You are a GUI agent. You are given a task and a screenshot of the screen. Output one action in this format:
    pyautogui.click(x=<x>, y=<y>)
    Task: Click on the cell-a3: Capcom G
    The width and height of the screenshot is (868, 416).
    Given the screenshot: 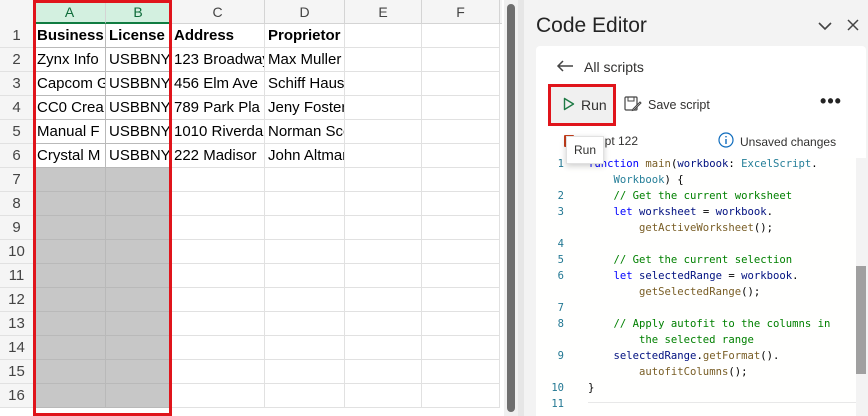 What is the action you would take?
    pyautogui.click(x=70, y=84)
    